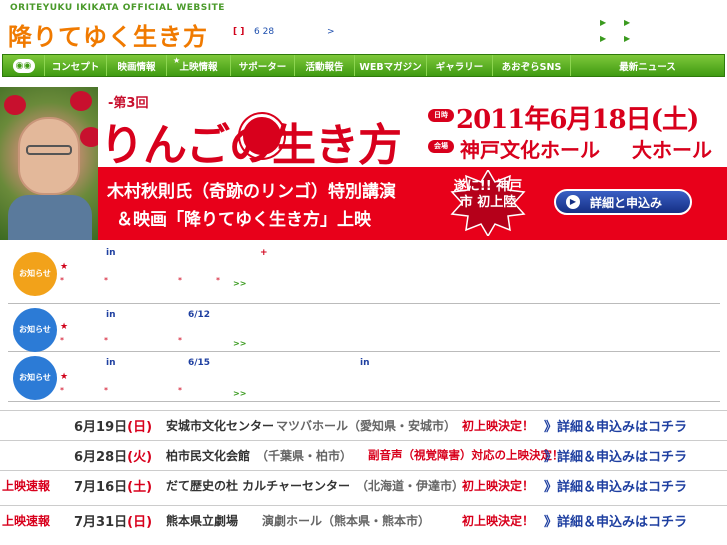  What do you see at coordinates (258, 485) in the screenshot?
I see `screening-venue: だて歴史の杜 カルチャーセンター` at bounding box center [258, 485].